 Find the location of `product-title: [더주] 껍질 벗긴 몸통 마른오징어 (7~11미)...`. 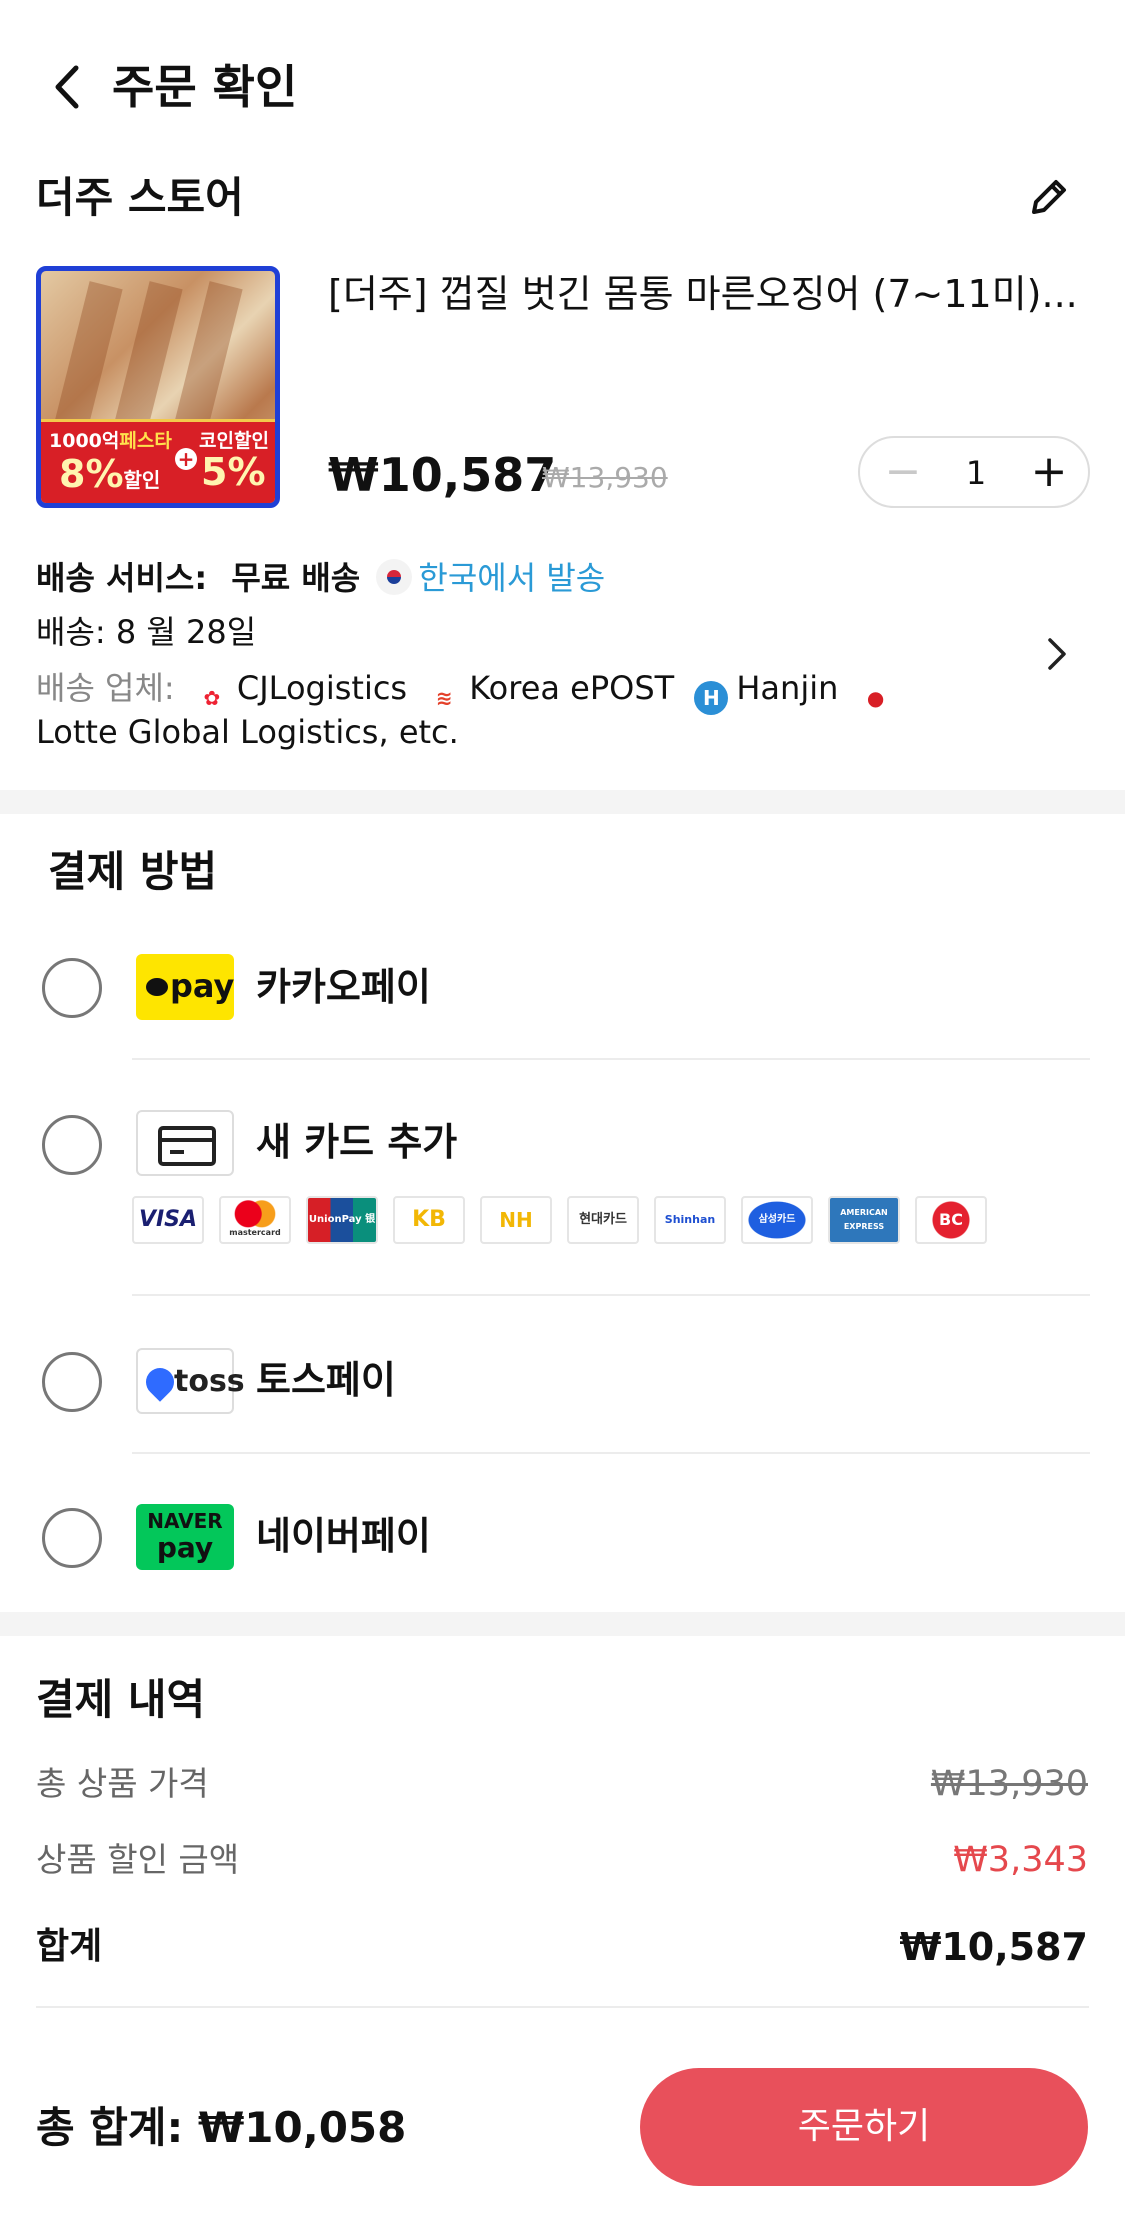

product-title: [더주] 껍질 벗긴 몸통 마른오징어 (7~11미)... is located at coordinates (703, 294).